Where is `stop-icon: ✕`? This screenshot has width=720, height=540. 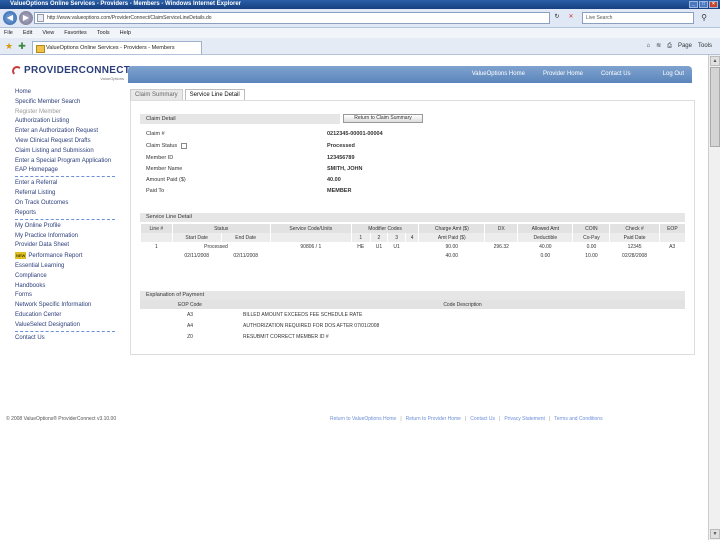
stop-icon: ✕ is located at coordinates (571, 18).